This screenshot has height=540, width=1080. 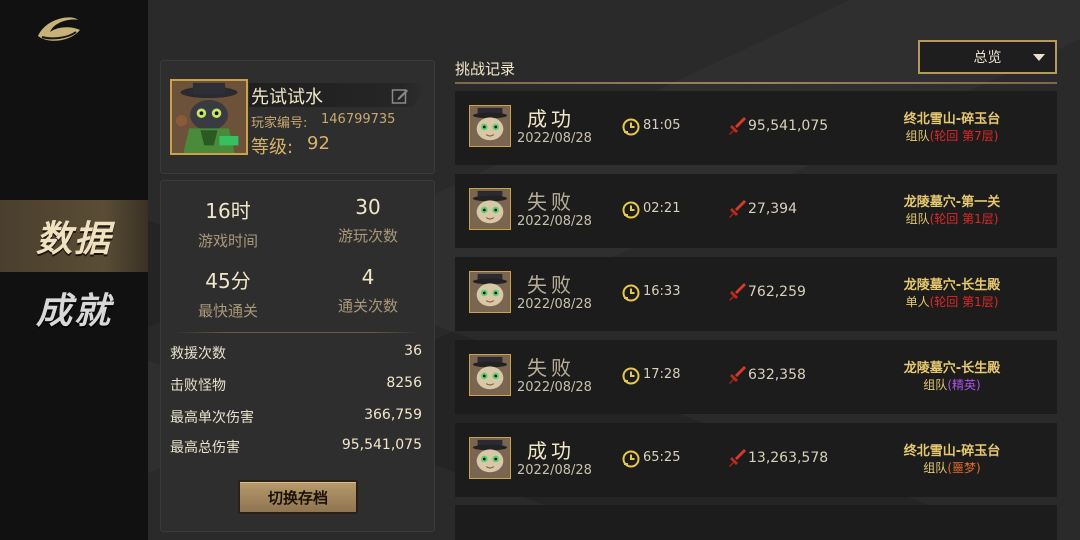 I want to click on record-damage: 27,394, so click(x=772, y=209).